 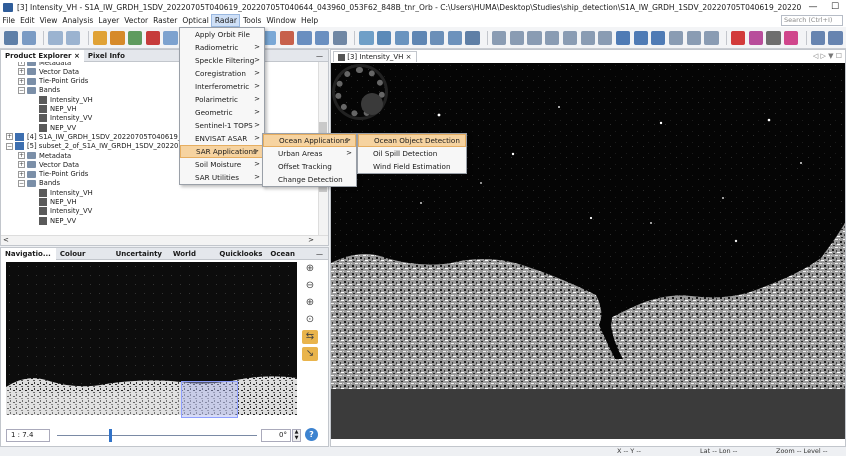 I want to click on menu-window: Window, so click(x=281, y=20).